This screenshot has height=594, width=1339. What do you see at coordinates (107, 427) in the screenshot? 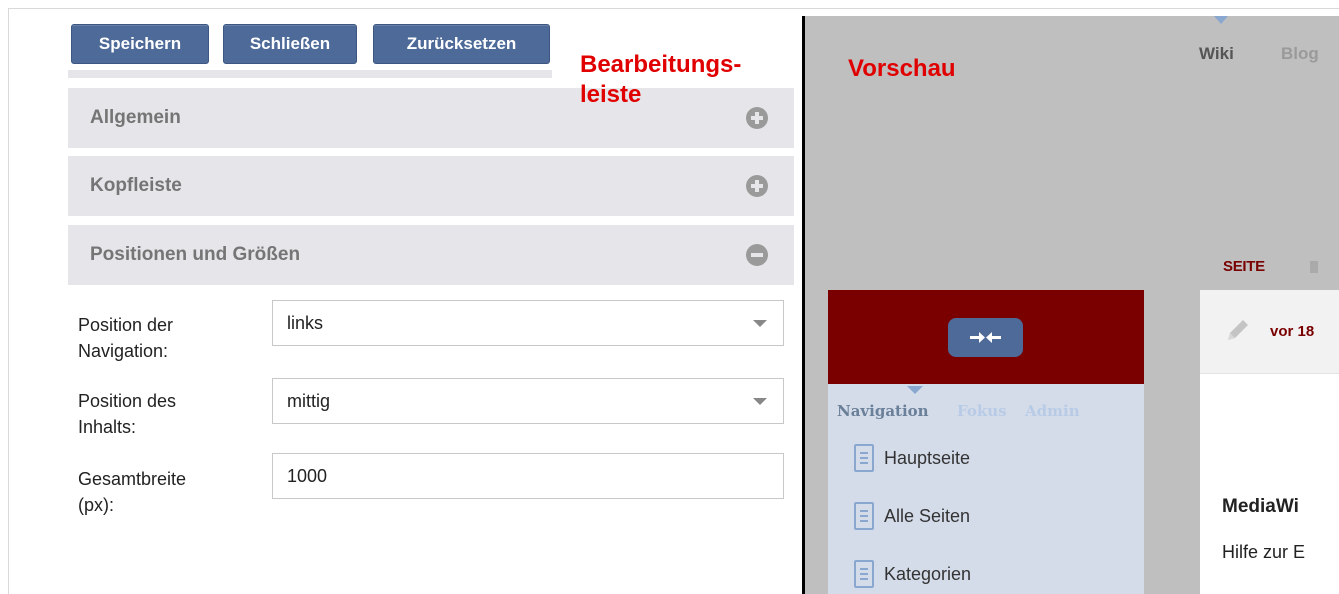
I see `label-line: Inhalts:` at bounding box center [107, 427].